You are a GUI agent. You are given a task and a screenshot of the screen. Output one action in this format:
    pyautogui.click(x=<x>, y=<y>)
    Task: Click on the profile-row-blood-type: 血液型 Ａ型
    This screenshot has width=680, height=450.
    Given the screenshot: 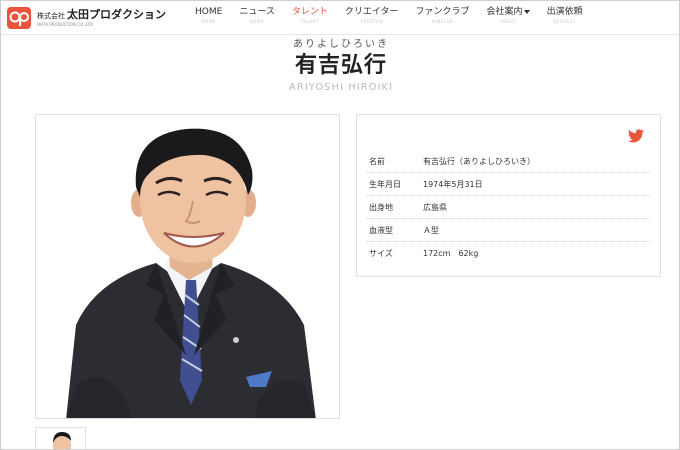 What is the action you would take?
    pyautogui.click(x=508, y=230)
    